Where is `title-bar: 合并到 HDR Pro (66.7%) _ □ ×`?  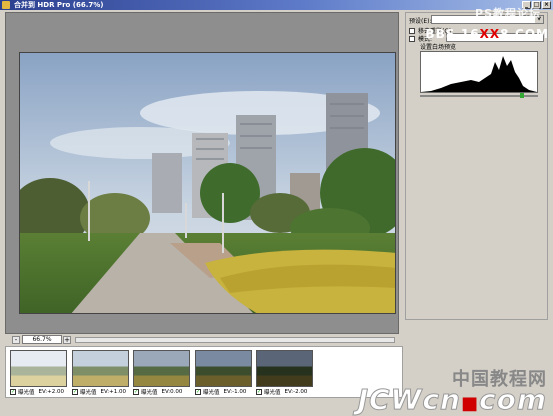 title-bar: 合并到 HDR Pro (66.7%) _ □ × is located at coordinates (276, 5).